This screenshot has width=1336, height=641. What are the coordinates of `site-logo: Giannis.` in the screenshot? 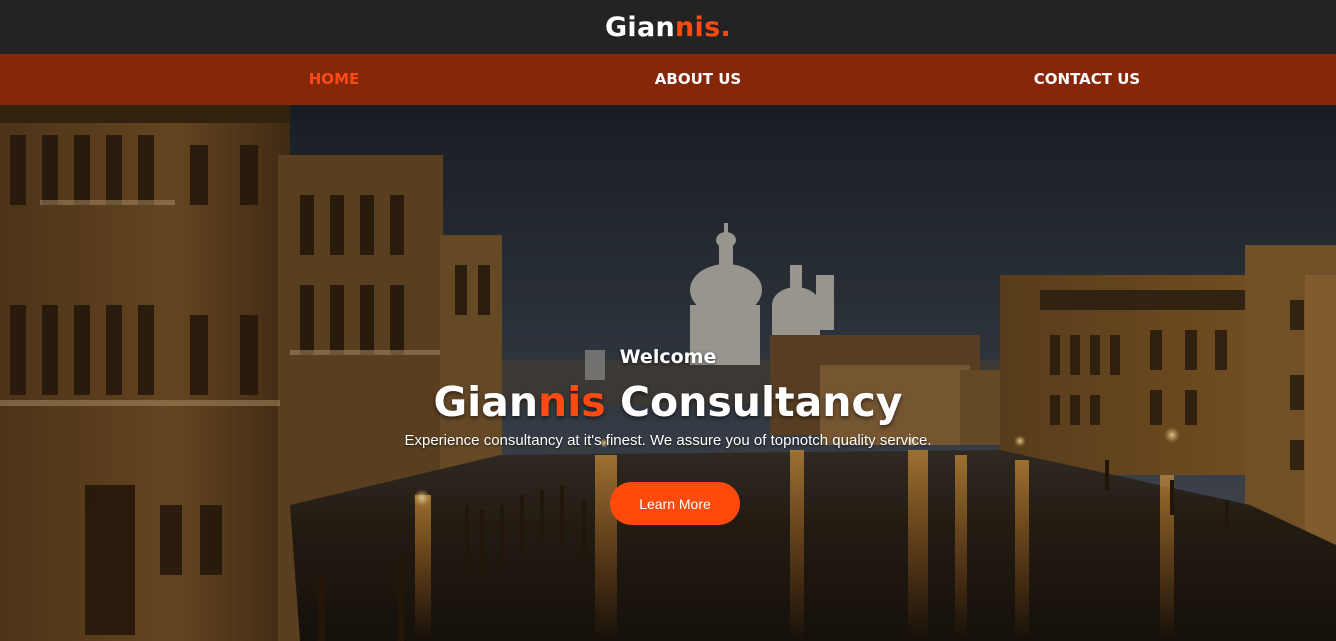 It's located at (668, 27).